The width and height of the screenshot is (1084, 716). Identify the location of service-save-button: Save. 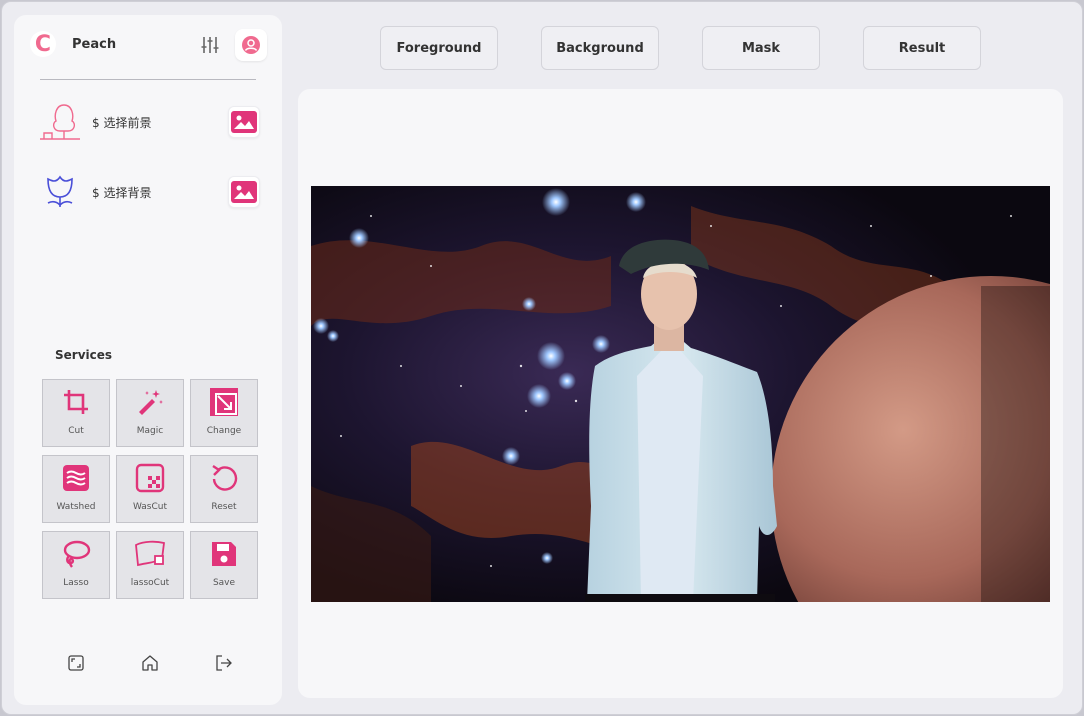
(224, 565).